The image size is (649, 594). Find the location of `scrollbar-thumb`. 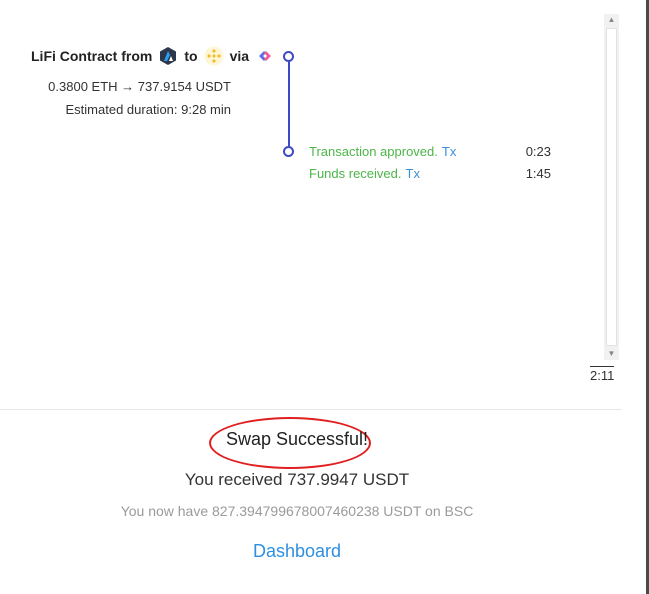

scrollbar-thumb is located at coordinates (611, 187).